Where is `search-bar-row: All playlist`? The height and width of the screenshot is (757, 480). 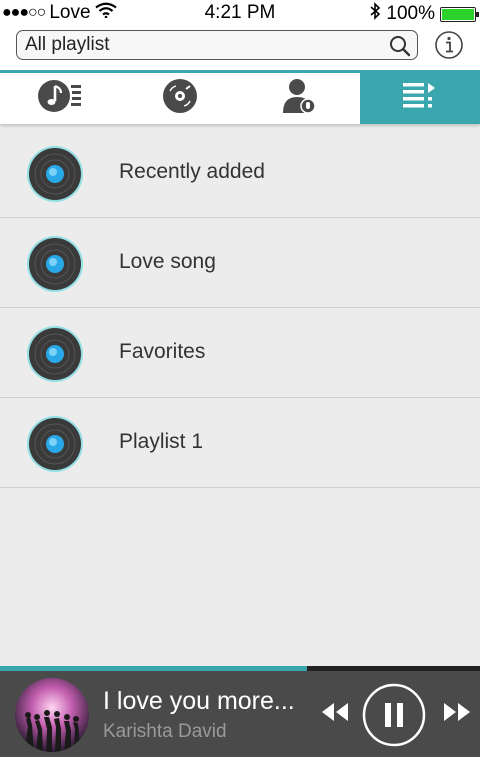 search-bar-row: All playlist is located at coordinates (240, 48).